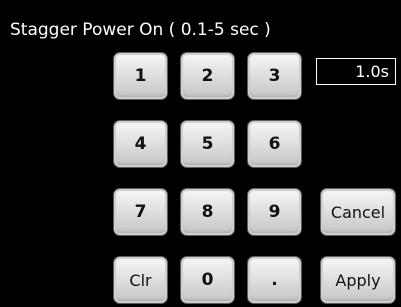 The image size is (401, 307). I want to click on value-display: 1.0s, so click(356, 71).